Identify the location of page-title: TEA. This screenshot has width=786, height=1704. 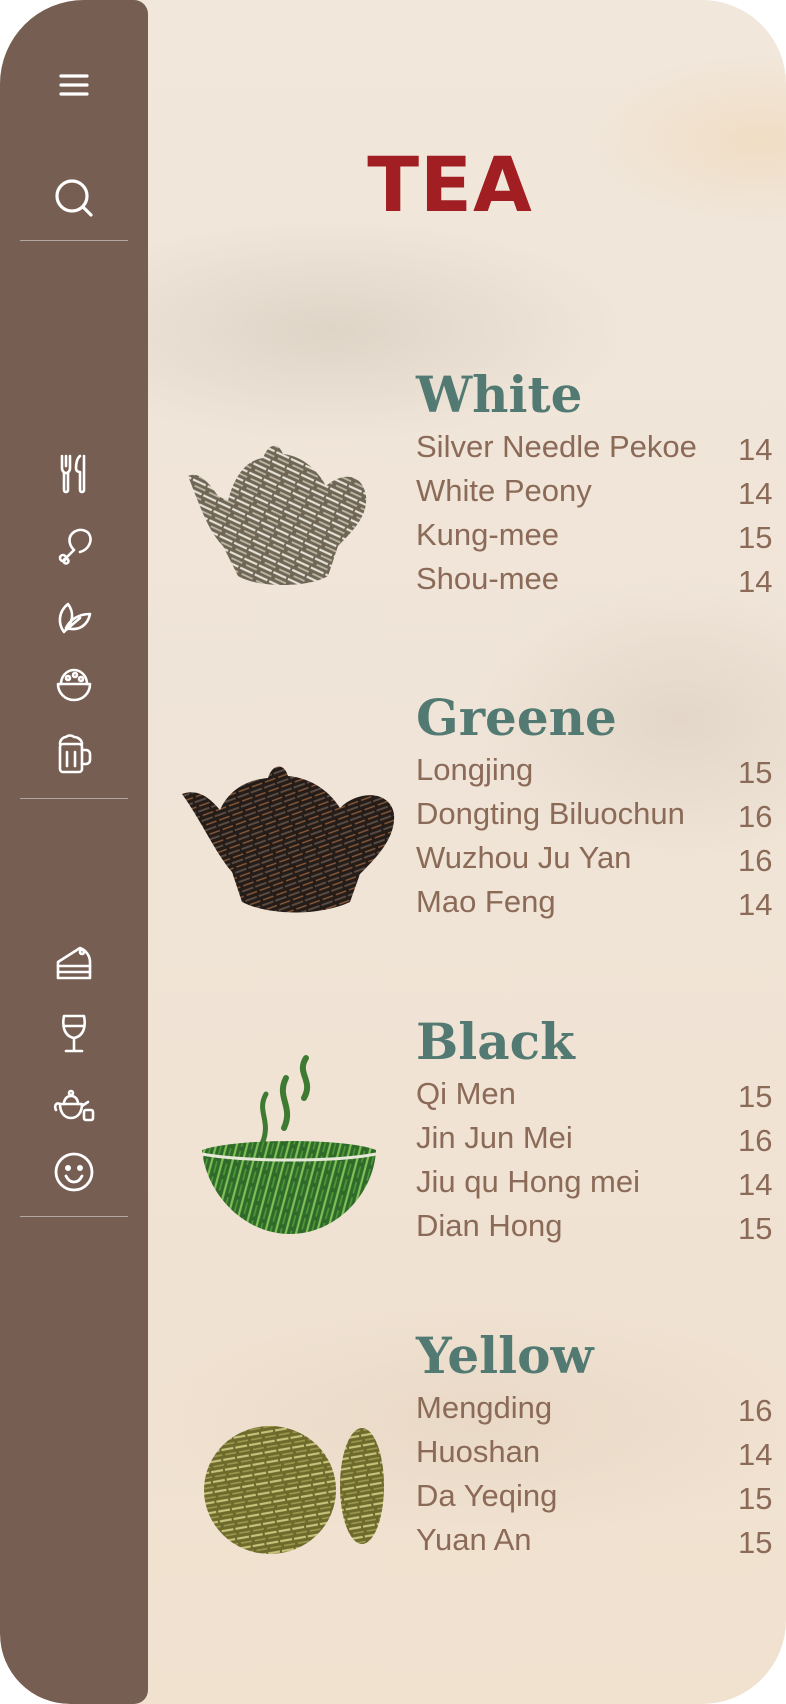
(450, 184).